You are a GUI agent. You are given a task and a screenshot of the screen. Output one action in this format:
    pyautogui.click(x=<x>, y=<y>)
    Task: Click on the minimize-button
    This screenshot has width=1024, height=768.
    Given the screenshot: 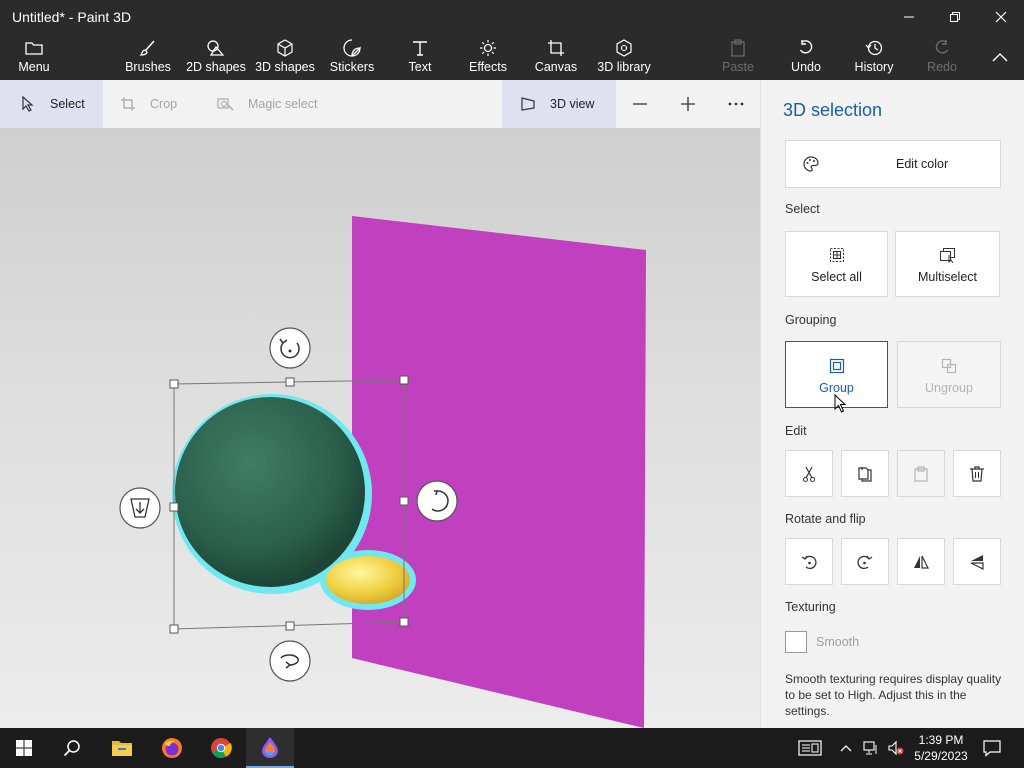 What is the action you would take?
    pyautogui.click(x=909, y=17)
    